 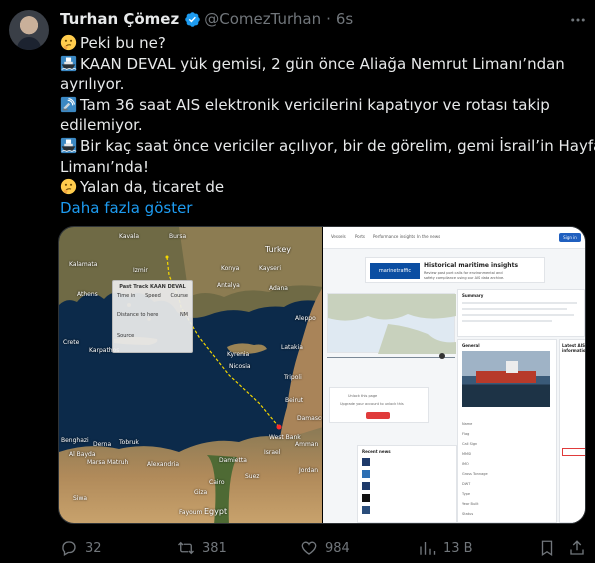 I want to click on map-label: Egypt, so click(x=216, y=511).